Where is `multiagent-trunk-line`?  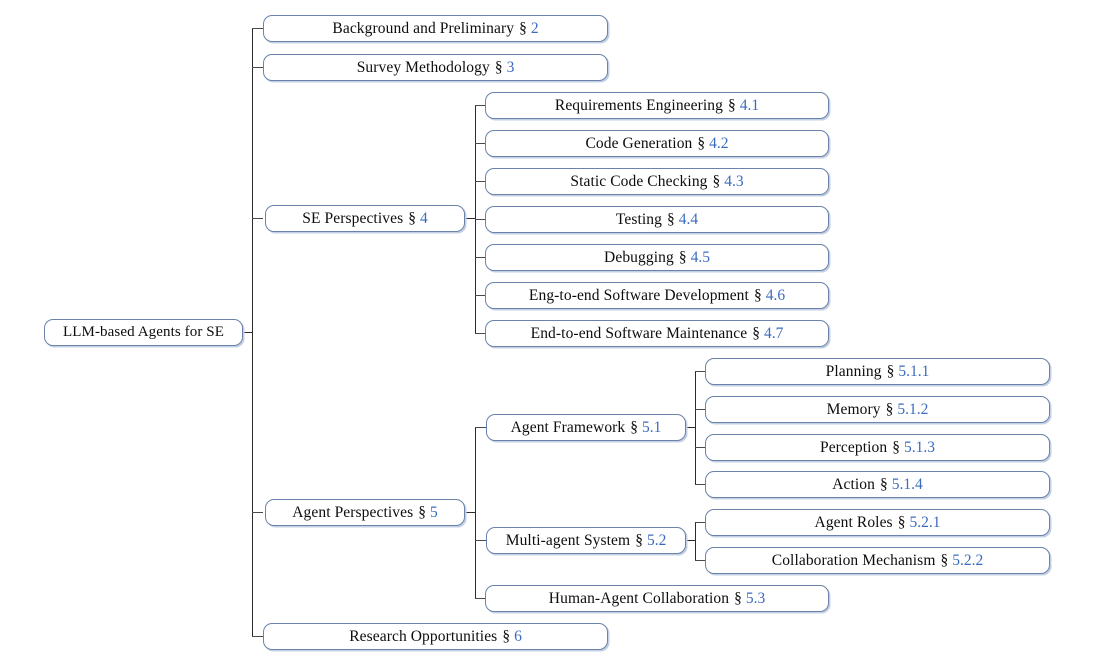 multiagent-trunk-line is located at coordinates (695, 541).